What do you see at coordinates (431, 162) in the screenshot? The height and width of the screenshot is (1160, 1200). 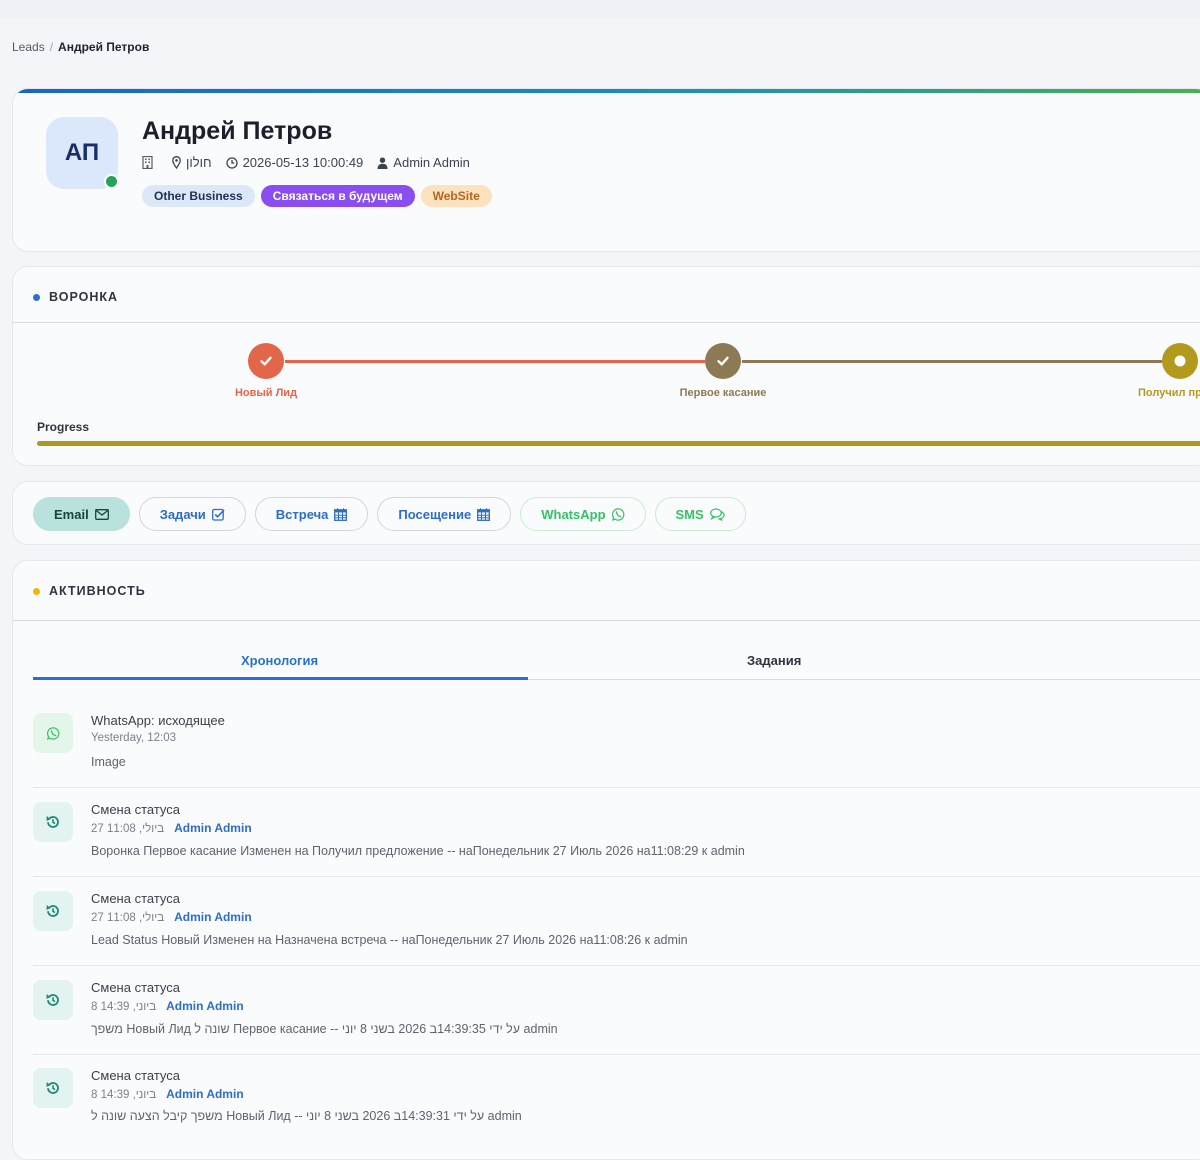 I see `lead-owner-text: Admin Admin` at bounding box center [431, 162].